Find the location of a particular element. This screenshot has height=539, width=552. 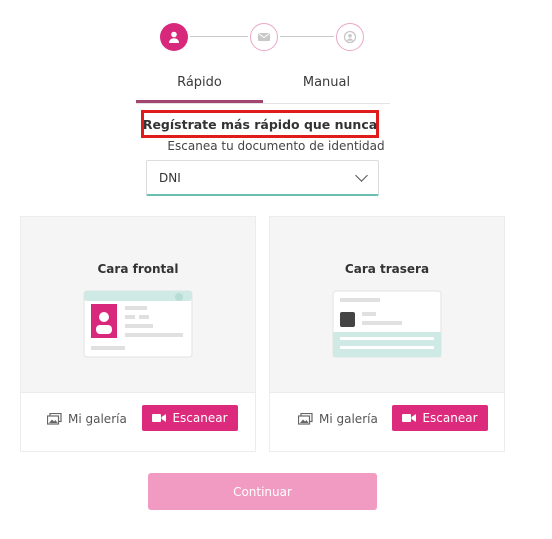

back-scan-button: Escanear is located at coordinates (440, 418).